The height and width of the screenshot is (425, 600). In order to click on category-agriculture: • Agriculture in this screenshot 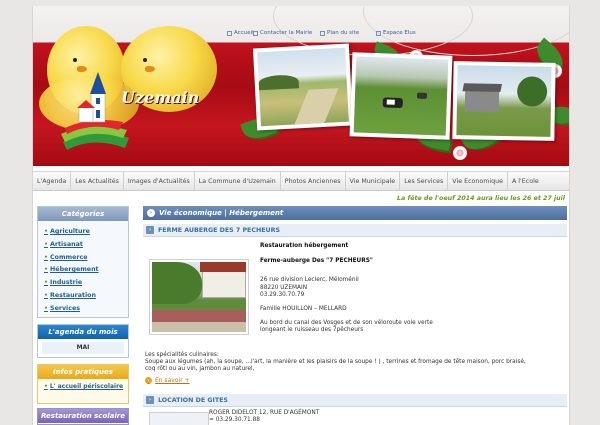, I will do `click(86, 232)`.